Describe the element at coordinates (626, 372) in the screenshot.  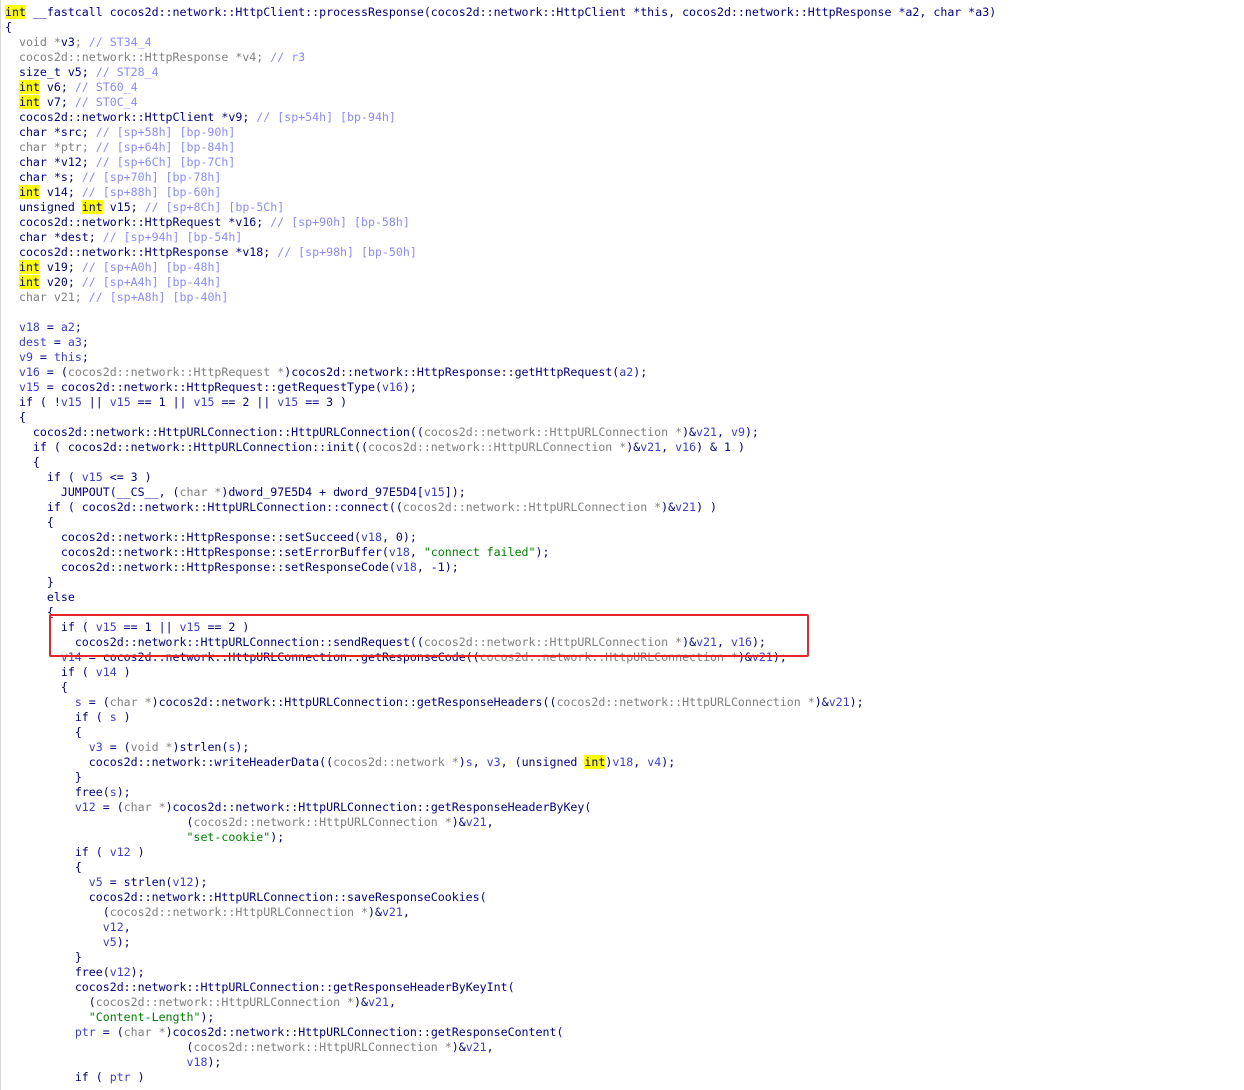
I see `code-token: a2` at that location.